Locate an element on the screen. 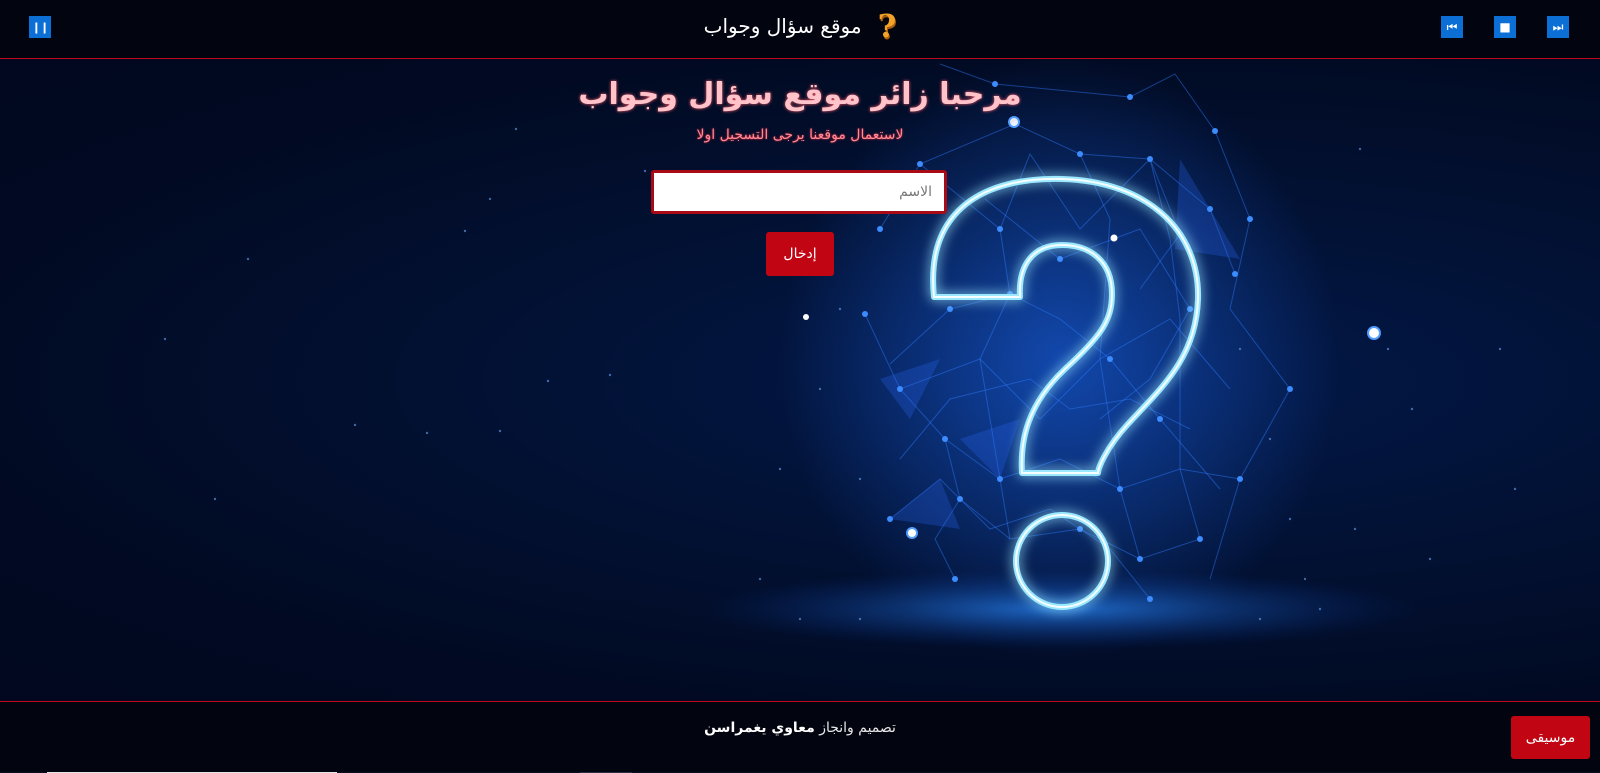  skip-back-icon: ⏮ is located at coordinates (1452, 27).